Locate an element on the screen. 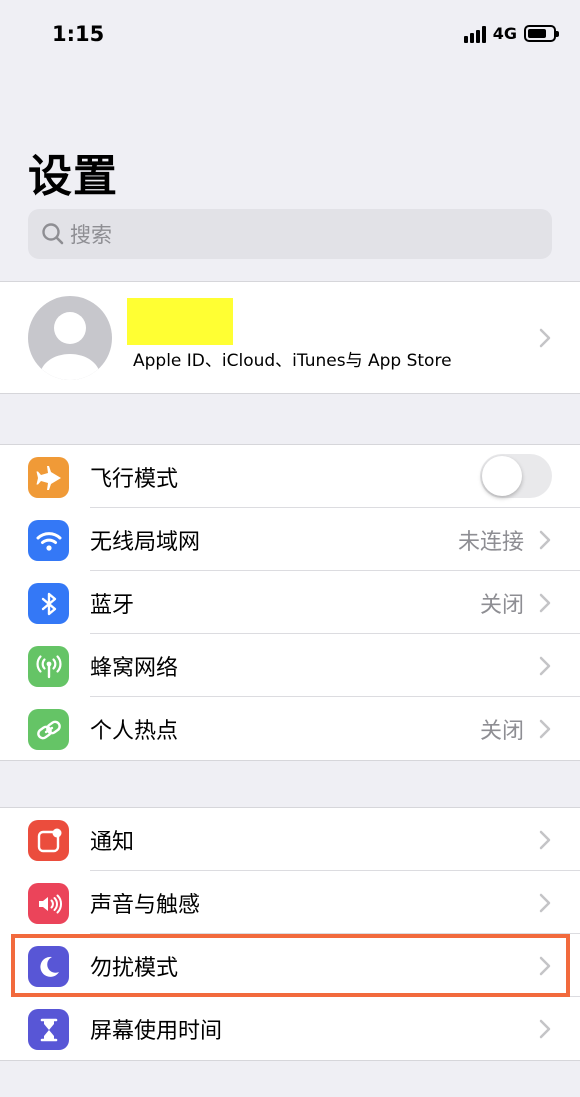 This screenshot has width=580, height=1097. battery-icon is located at coordinates (541, 33).